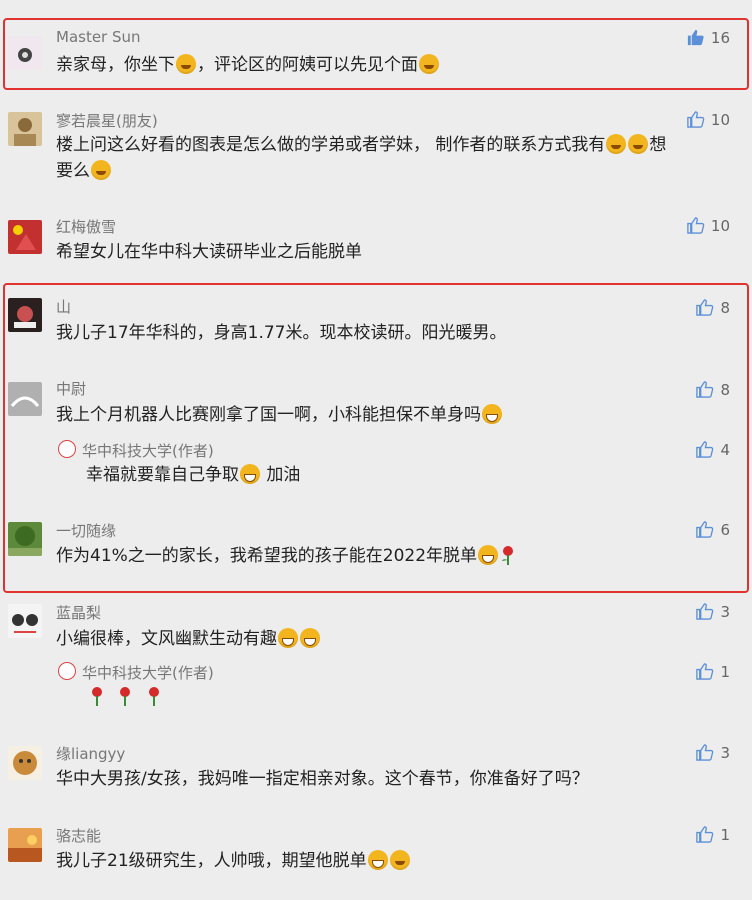  Describe the element at coordinates (399, 860) in the screenshot. I see `thinking-emoji-icon` at that location.